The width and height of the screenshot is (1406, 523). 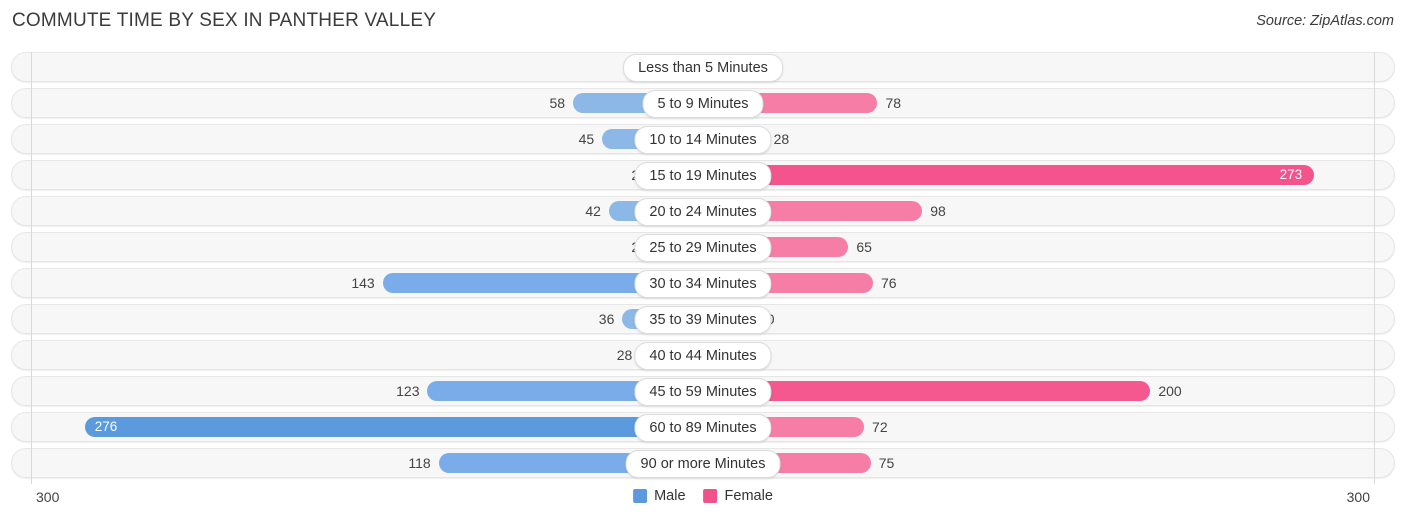 I want to click on category-label: 40 to 44 Minutes, so click(x=703, y=356).